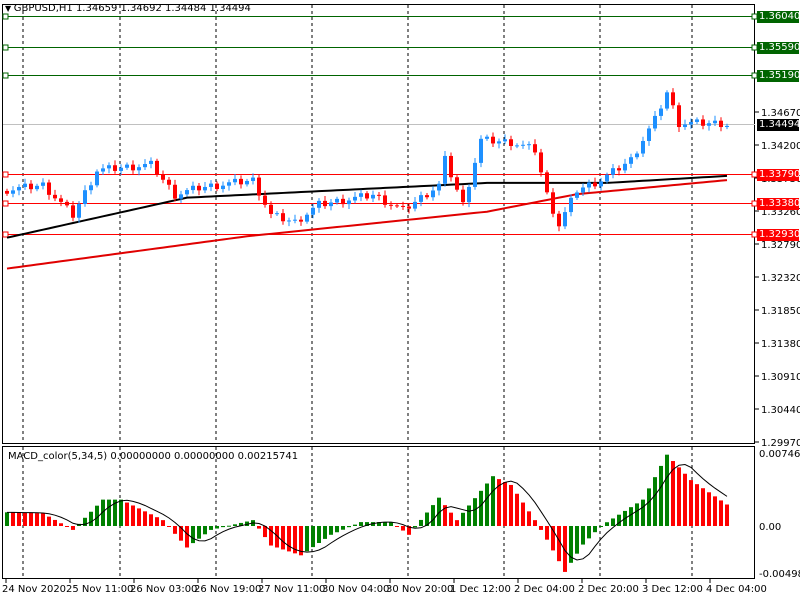  Describe the element at coordinates (291, 589) in the screenshot. I see `time-axis-label: 27 Nov 11:00` at that location.